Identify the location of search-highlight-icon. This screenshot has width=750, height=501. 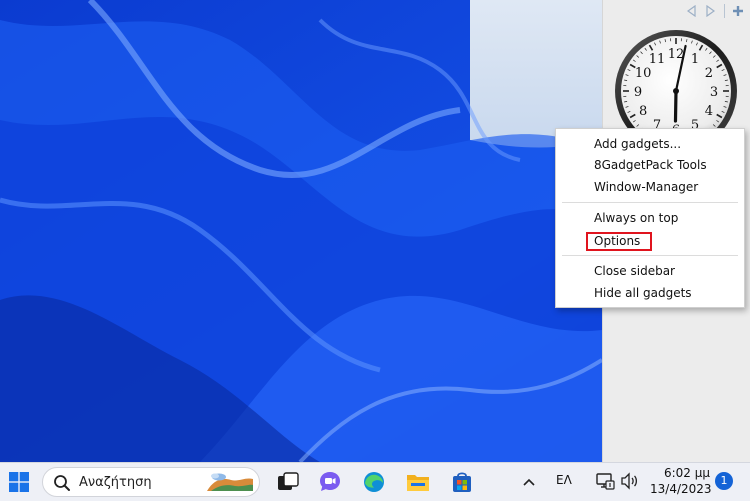
(230, 482).